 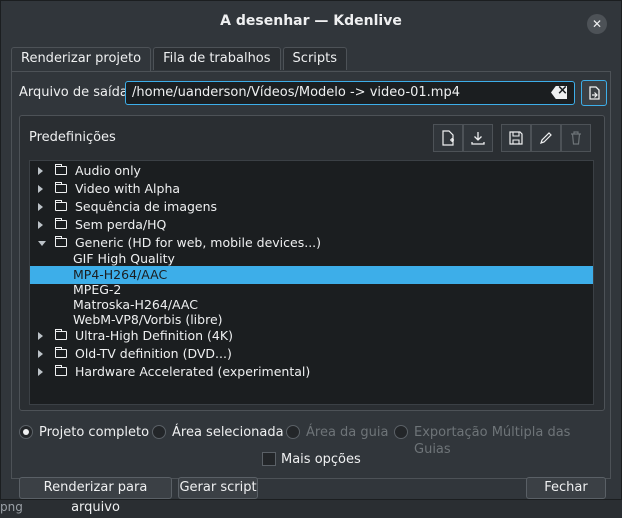 I want to click on full-project-radio, so click(x=26, y=432).